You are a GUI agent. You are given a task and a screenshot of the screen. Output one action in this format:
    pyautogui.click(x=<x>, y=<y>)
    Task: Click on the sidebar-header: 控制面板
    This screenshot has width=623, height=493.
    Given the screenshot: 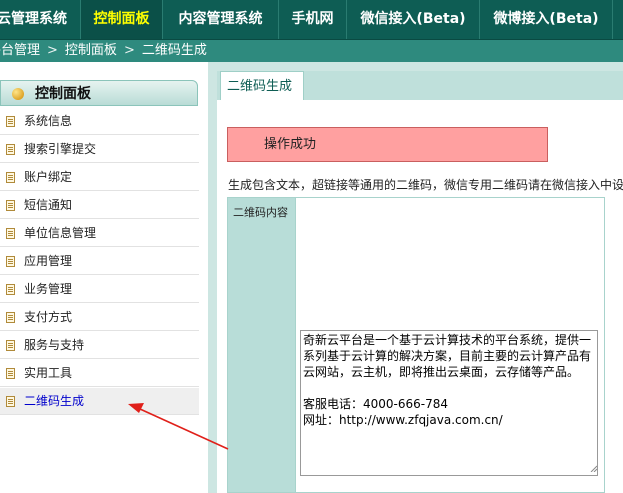 What is the action you would take?
    pyautogui.click(x=99, y=93)
    